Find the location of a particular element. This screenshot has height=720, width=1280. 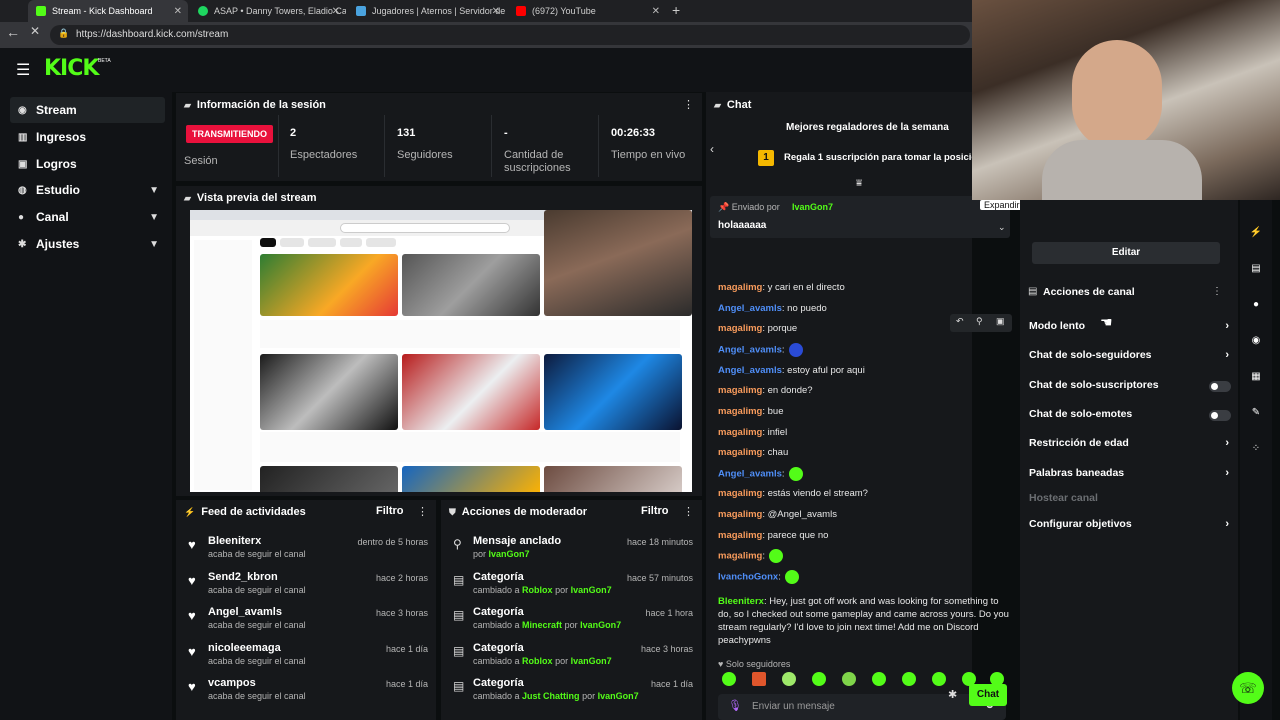

slow-mode-item: Modo lento › is located at coordinates (1129, 330).